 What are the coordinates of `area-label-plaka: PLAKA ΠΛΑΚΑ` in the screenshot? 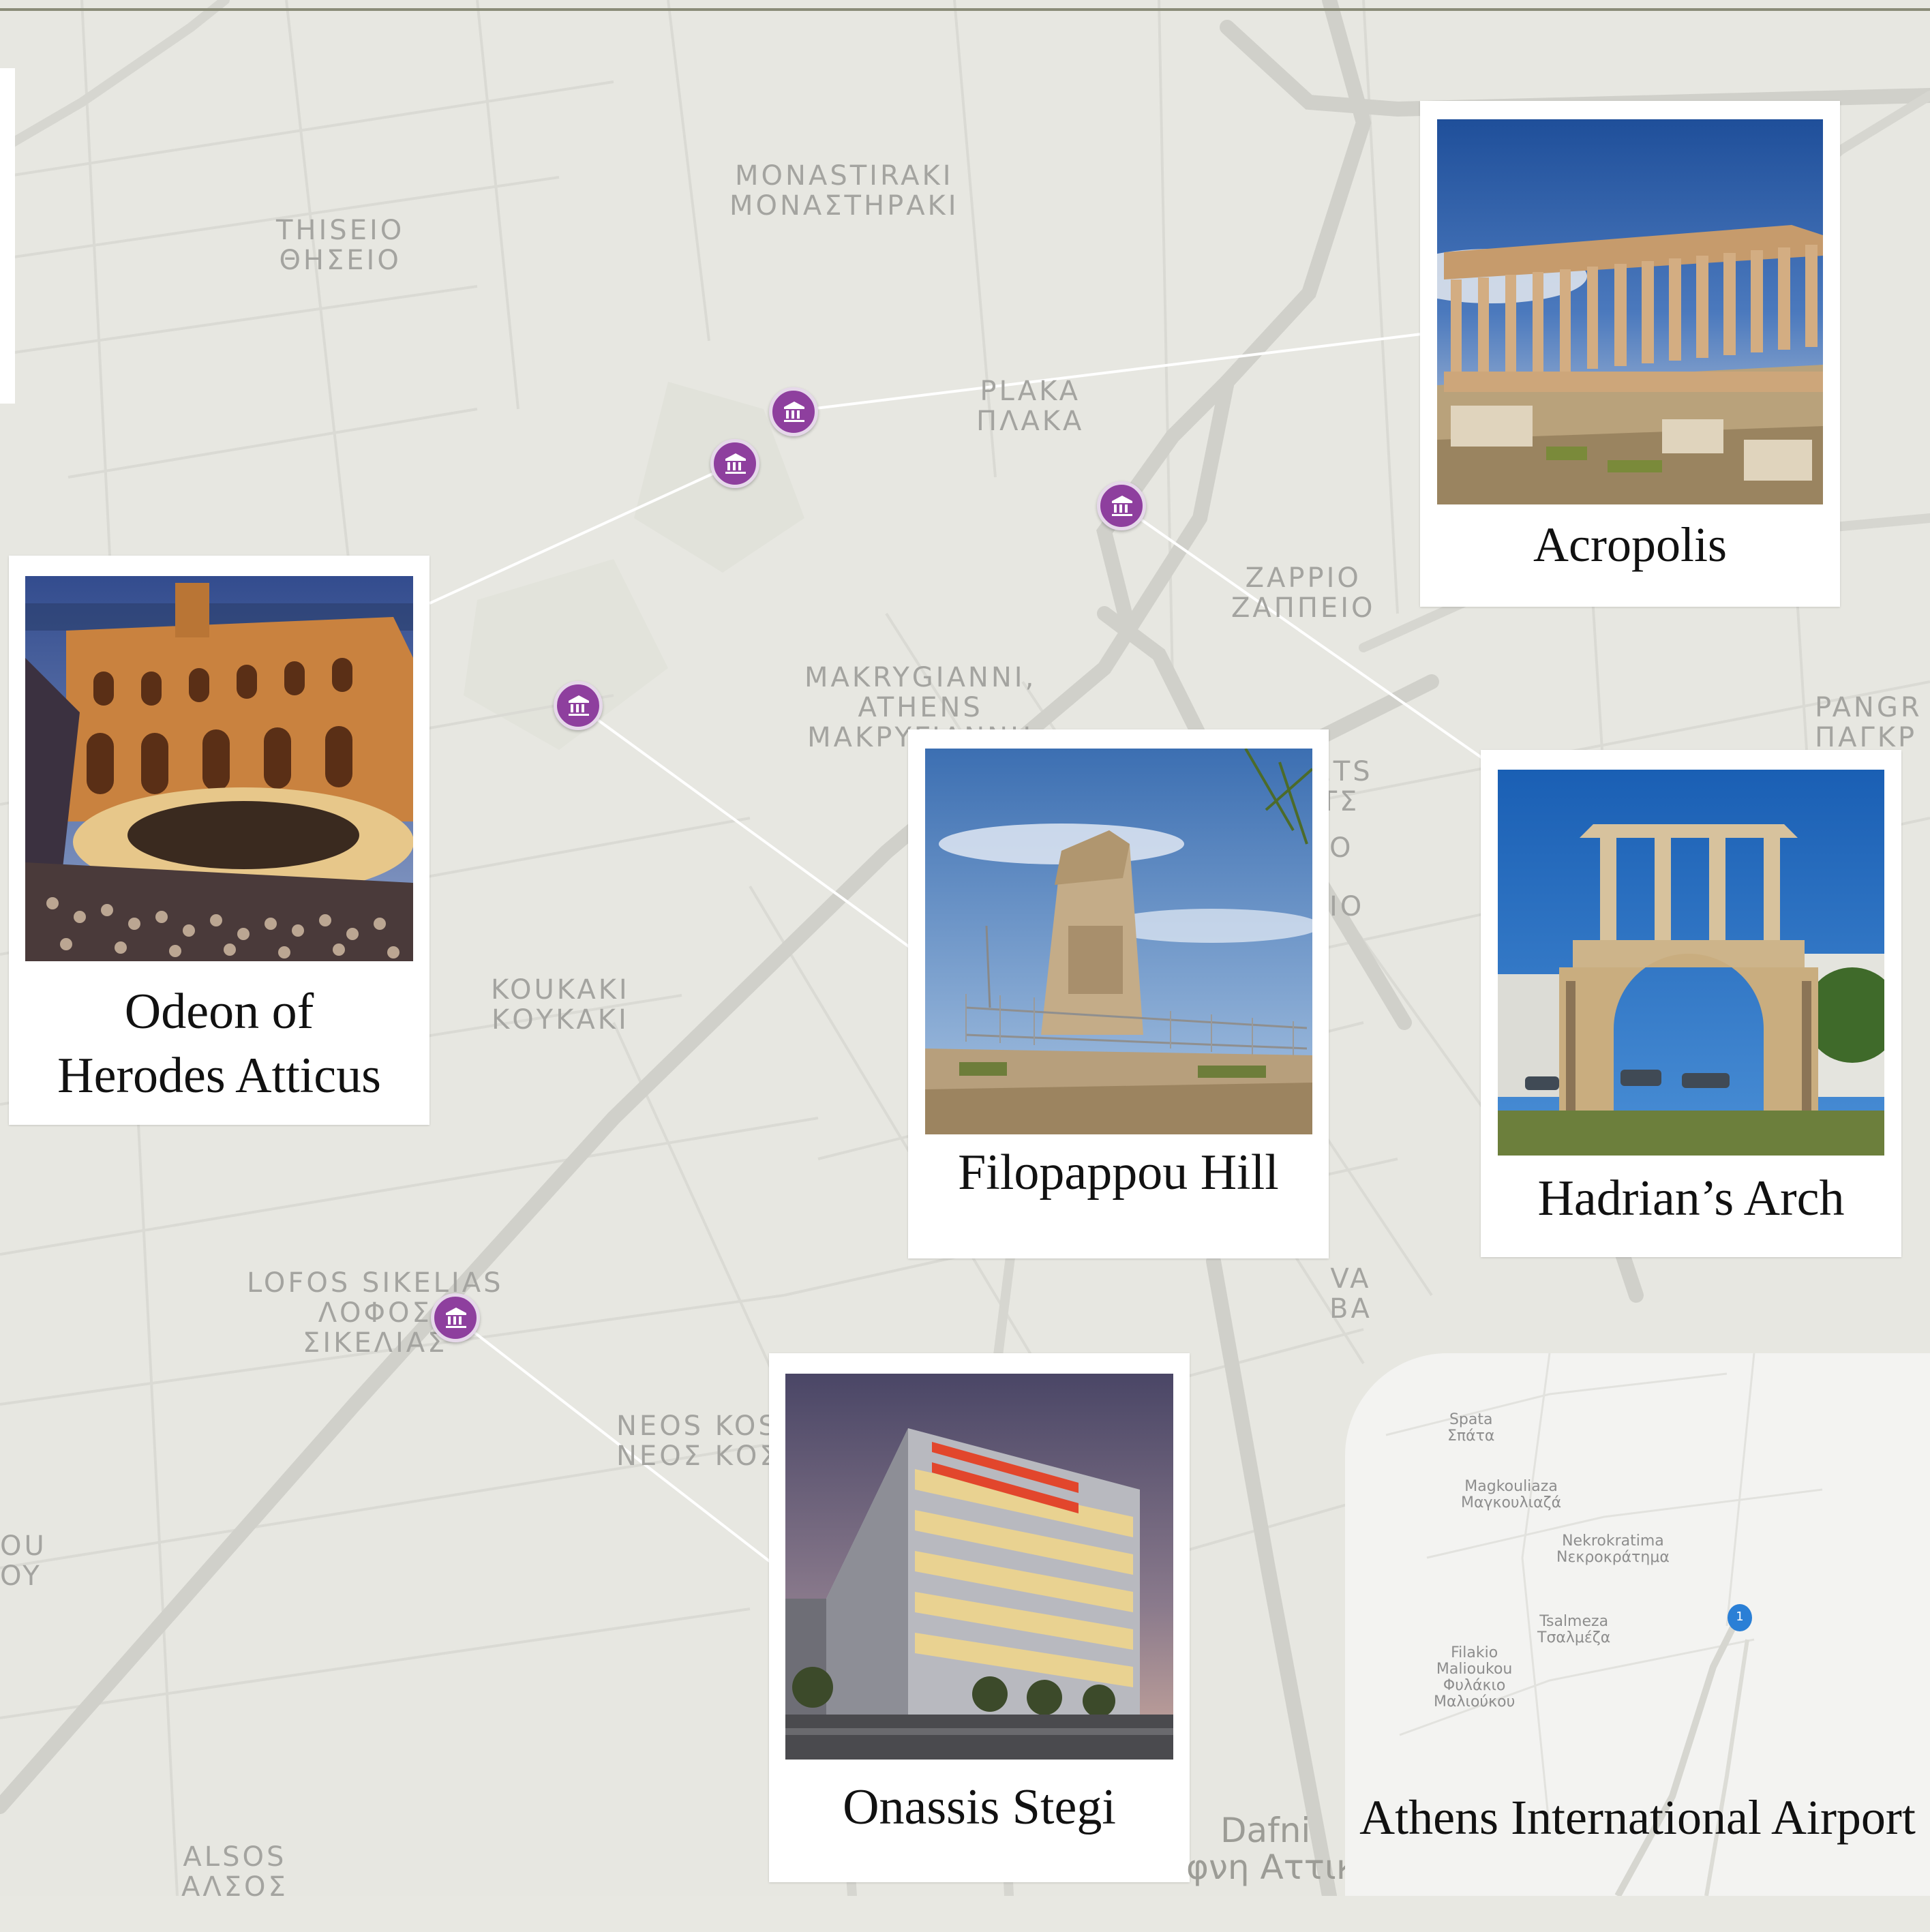 It's located at (1030, 406).